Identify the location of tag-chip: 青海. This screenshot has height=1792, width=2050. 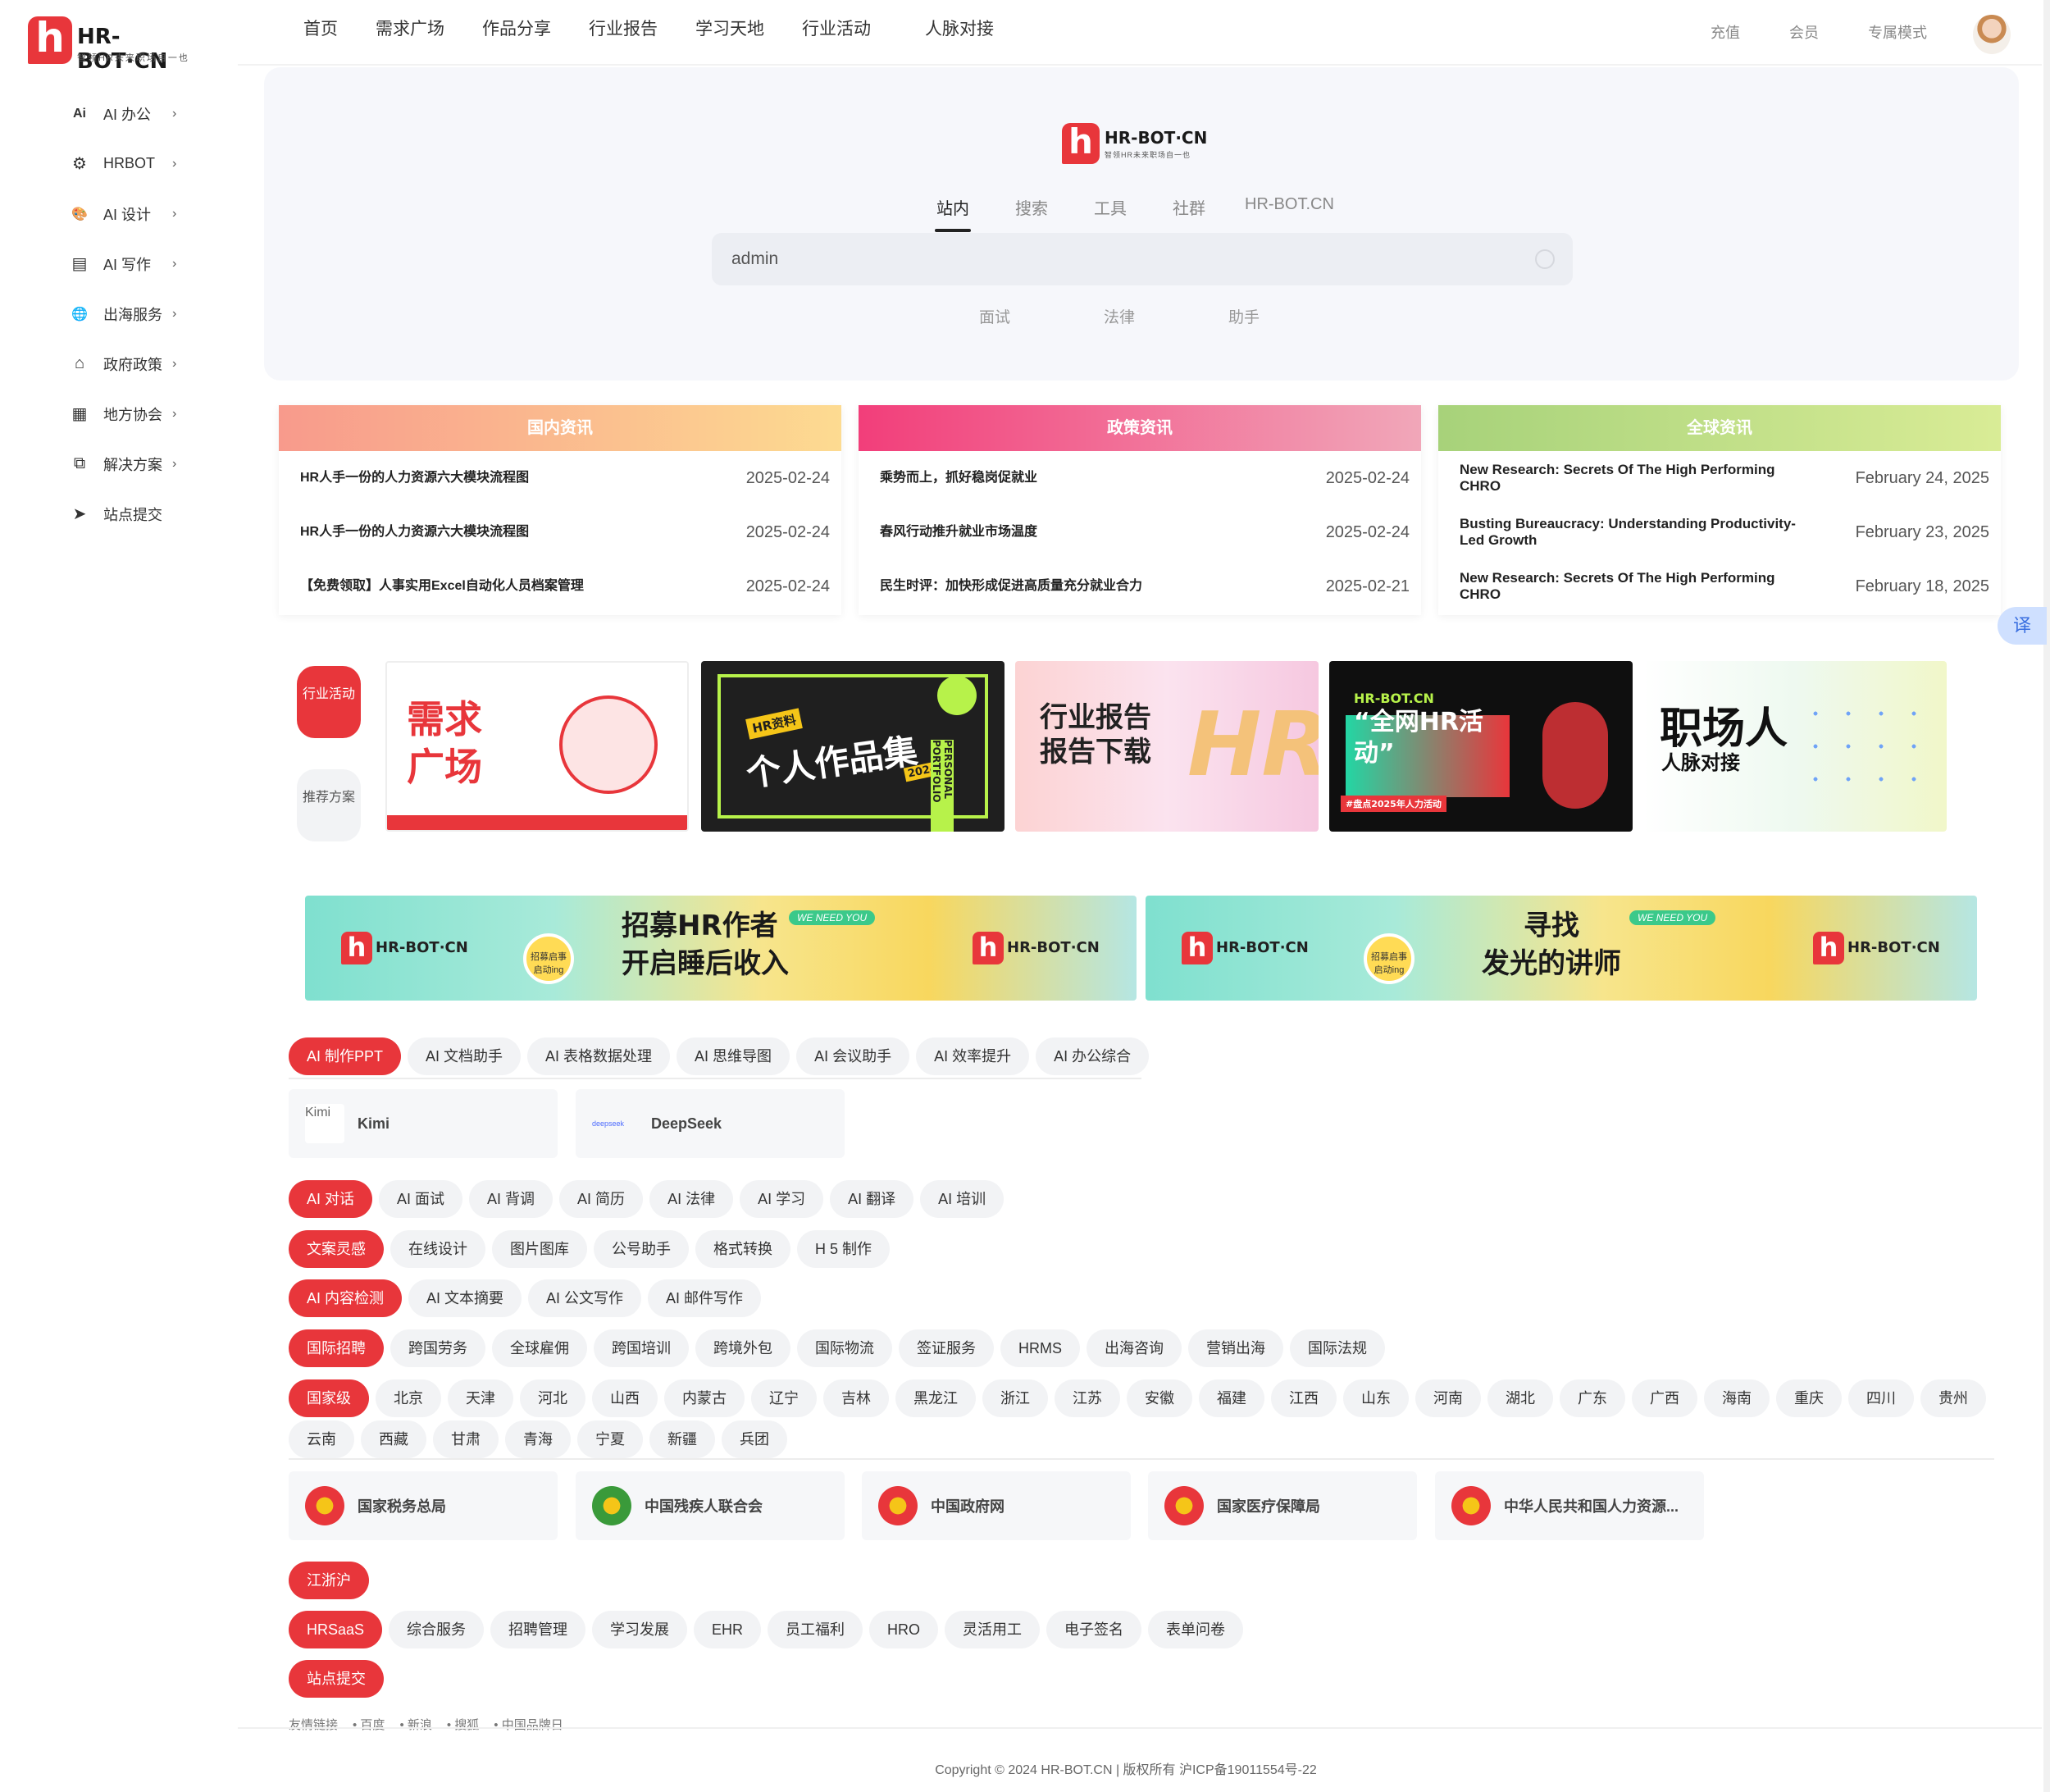
(538, 1439).